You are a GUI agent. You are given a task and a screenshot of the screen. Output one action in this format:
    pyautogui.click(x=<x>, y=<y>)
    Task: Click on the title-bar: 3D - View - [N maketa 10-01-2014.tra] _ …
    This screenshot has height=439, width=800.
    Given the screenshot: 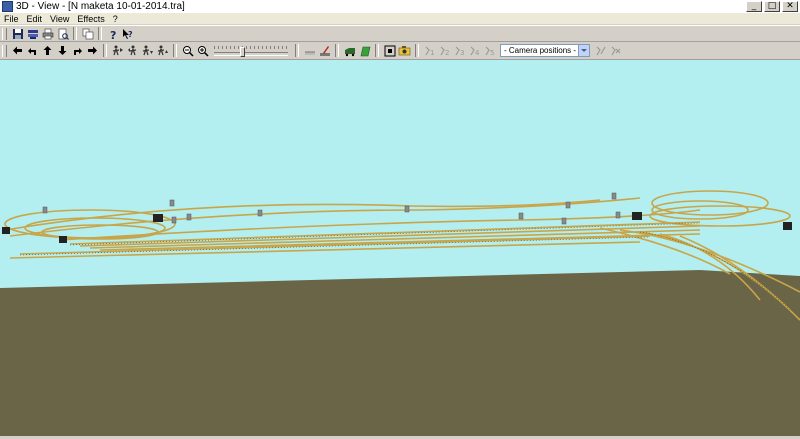 What is the action you would take?
    pyautogui.click(x=400, y=6)
    